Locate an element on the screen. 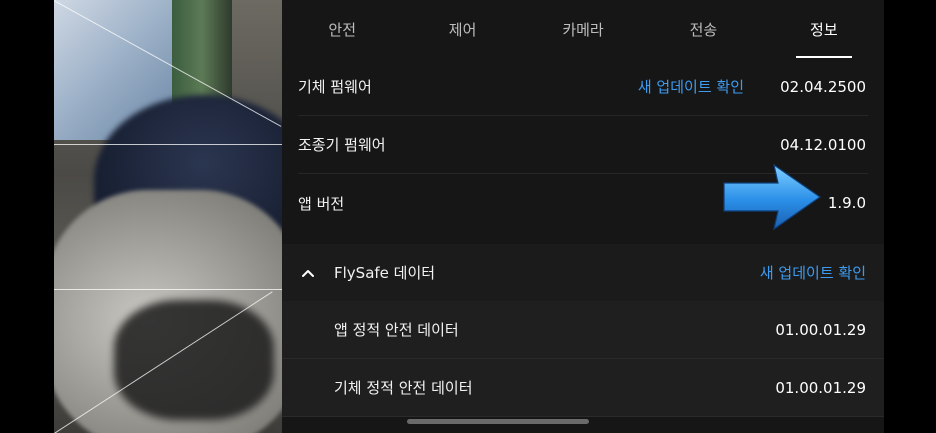  app-version-label: 앱 버전 is located at coordinates (321, 203).